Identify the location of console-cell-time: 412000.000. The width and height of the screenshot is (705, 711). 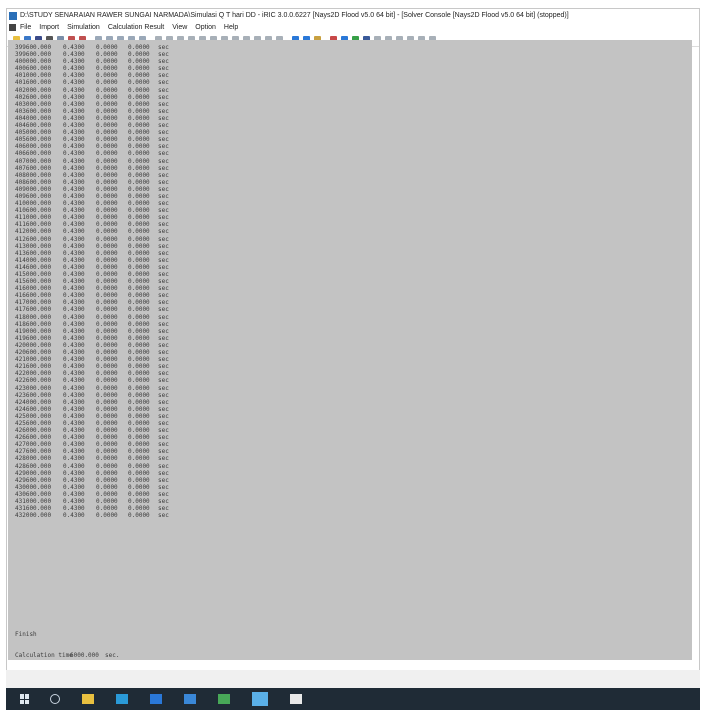
(33, 232).